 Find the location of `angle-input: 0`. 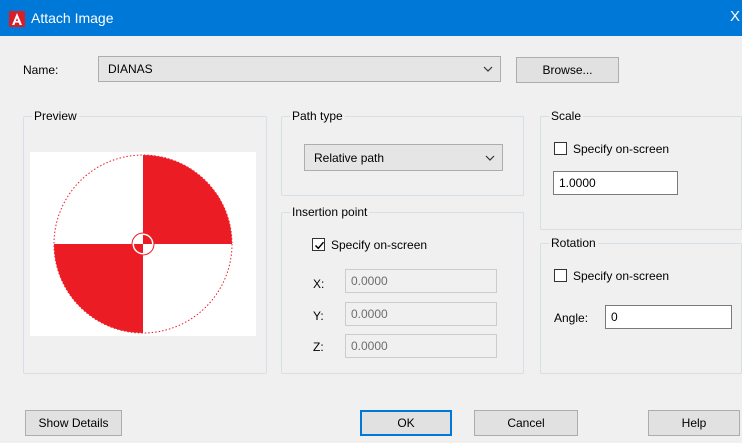

angle-input: 0 is located at coordinates (668, 317).